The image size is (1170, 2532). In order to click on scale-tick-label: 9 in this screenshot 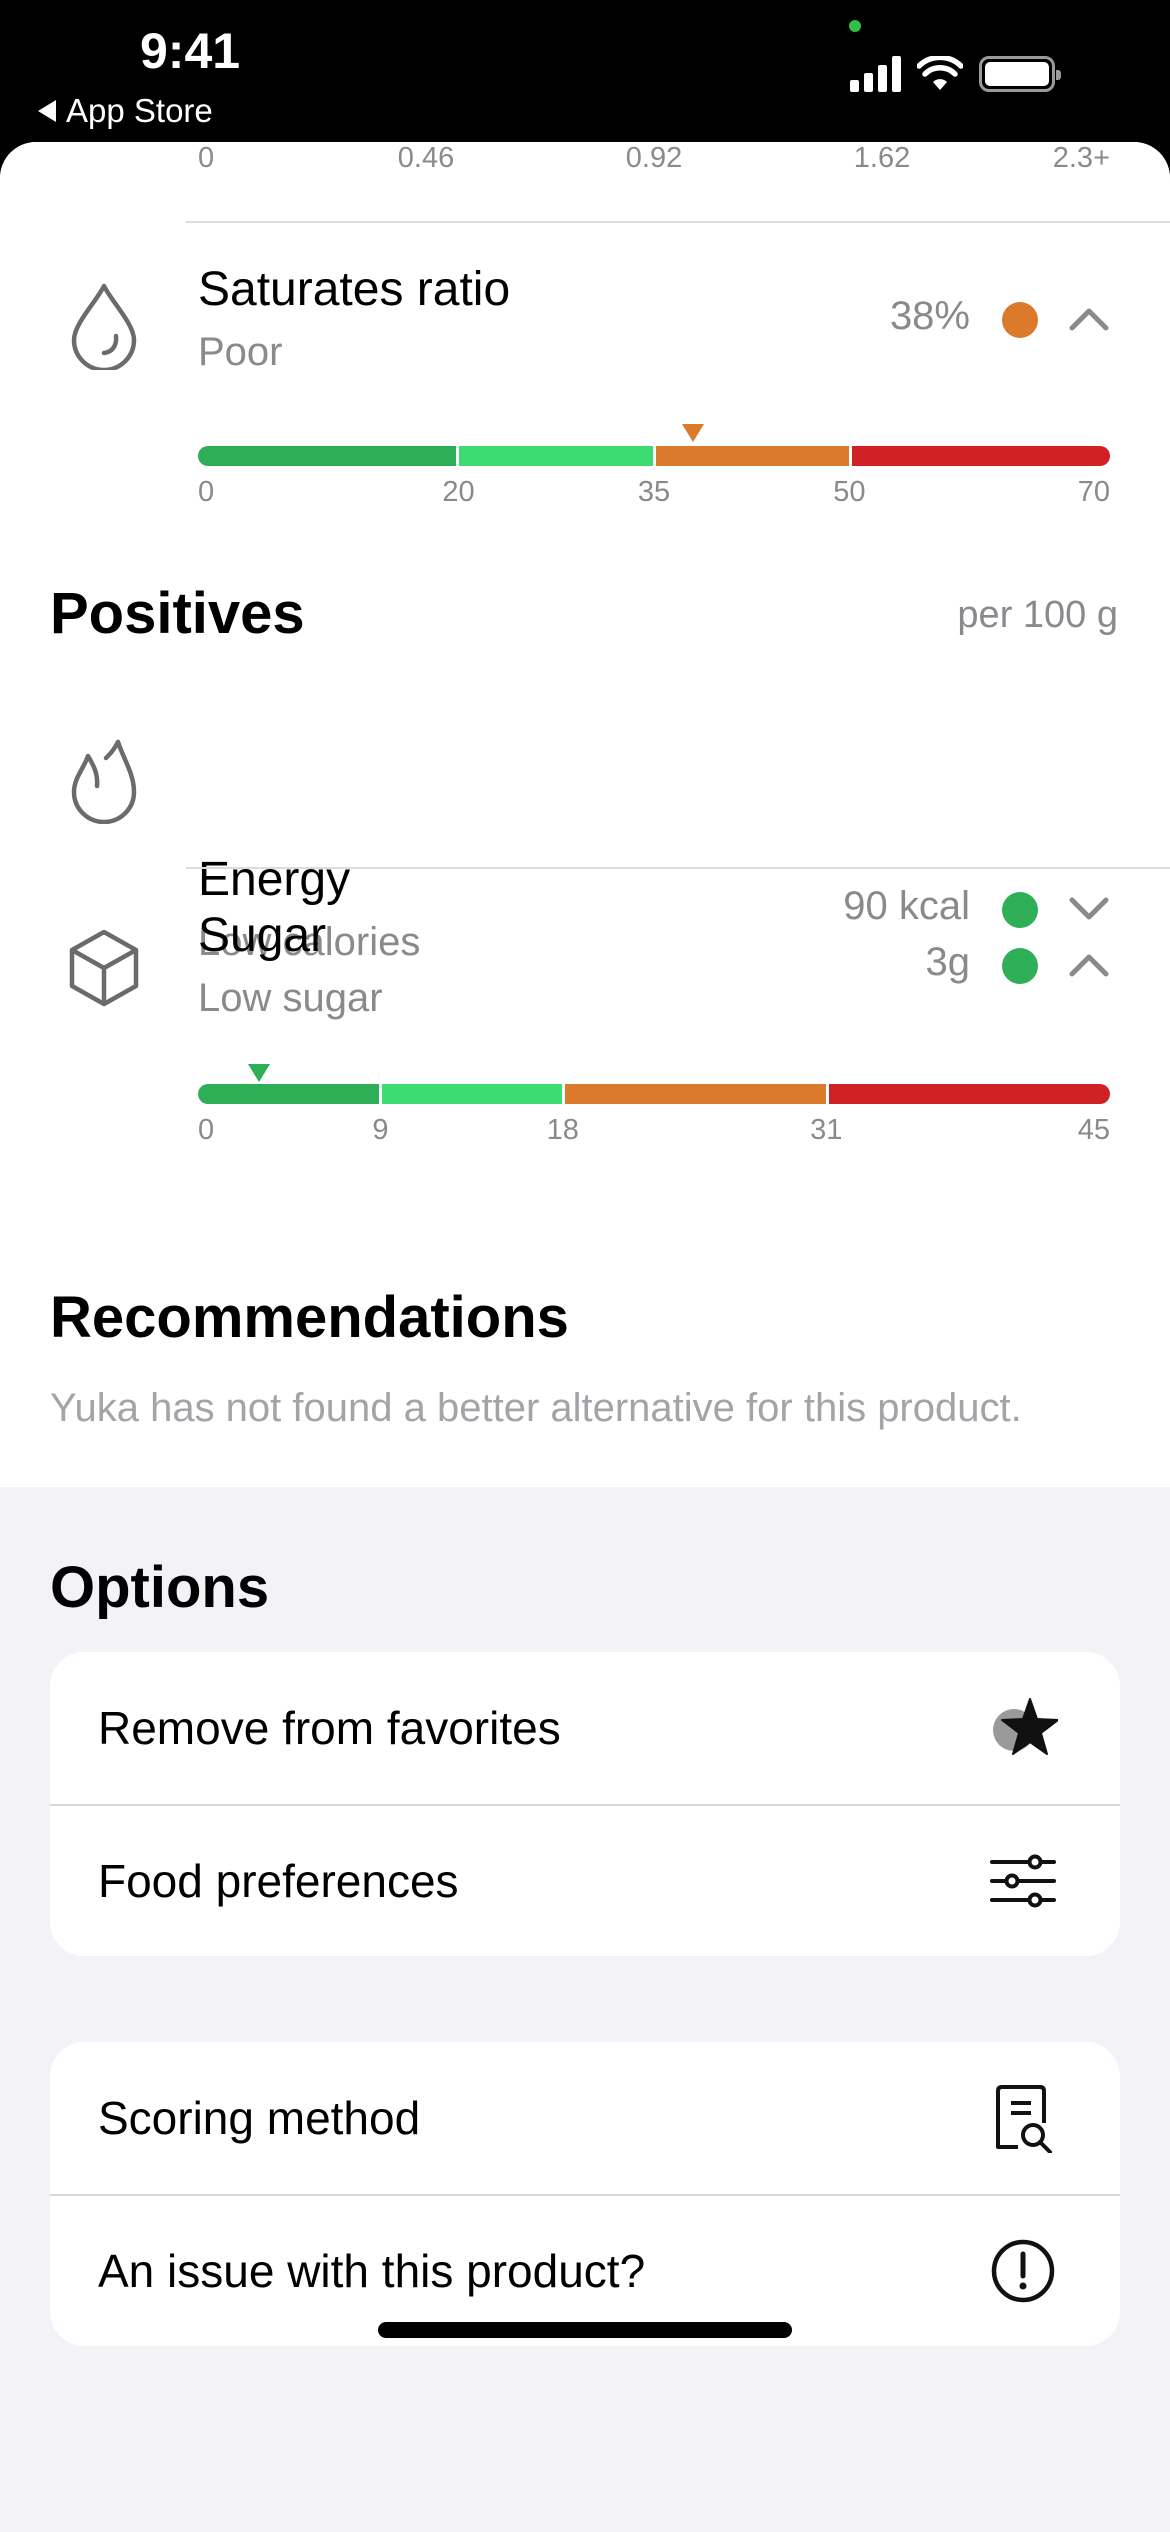, I will do `click(380, 1130)`.